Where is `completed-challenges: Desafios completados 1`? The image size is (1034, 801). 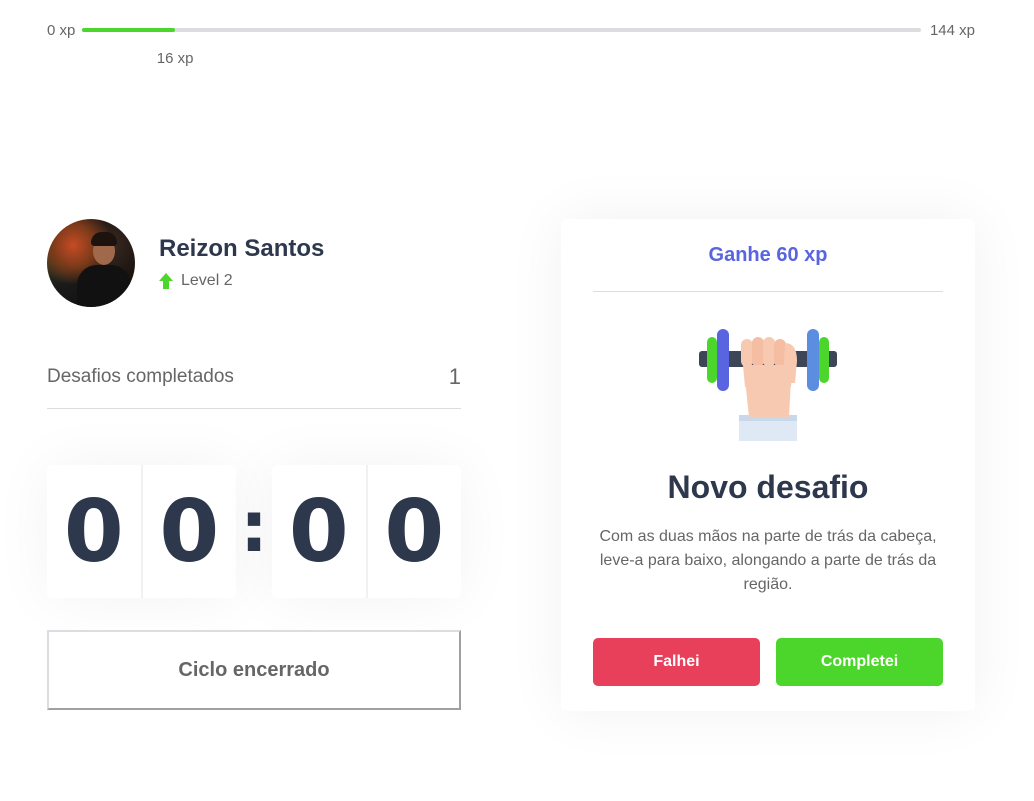
completed-challenges: Desafios completados 1 is located at coordinates (254, 385).